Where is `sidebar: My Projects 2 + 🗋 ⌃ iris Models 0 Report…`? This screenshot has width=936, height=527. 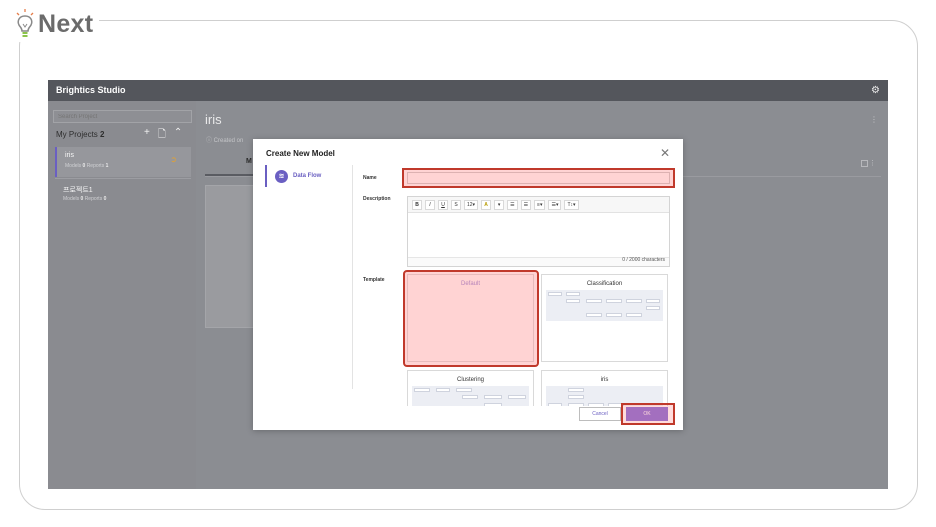
sidebar: My Projects 2 + 🗋 ⌃ iris Models 0 Report… is located at coordinates (122, 295).